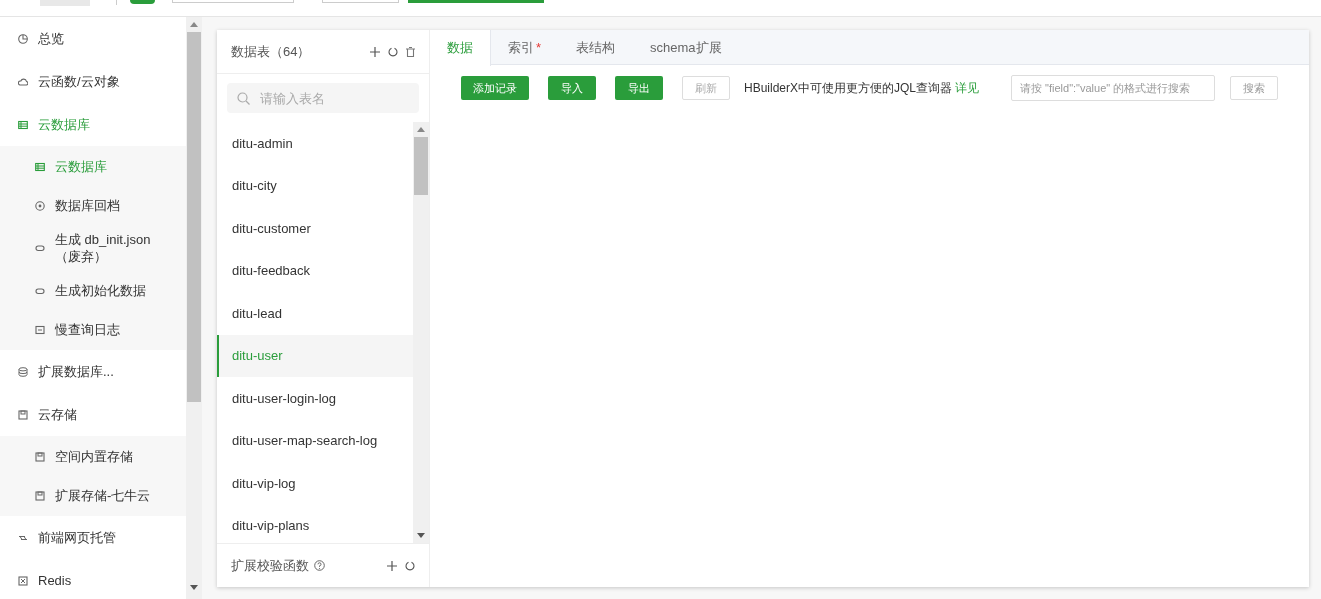 Image resolution: width=1321 pixels, height=599 pixels. What do you see at coordinates (315, 523) in the screenshot?
I see `table-list-item: ditu-vip-plans` at bounding box center [315, 523].